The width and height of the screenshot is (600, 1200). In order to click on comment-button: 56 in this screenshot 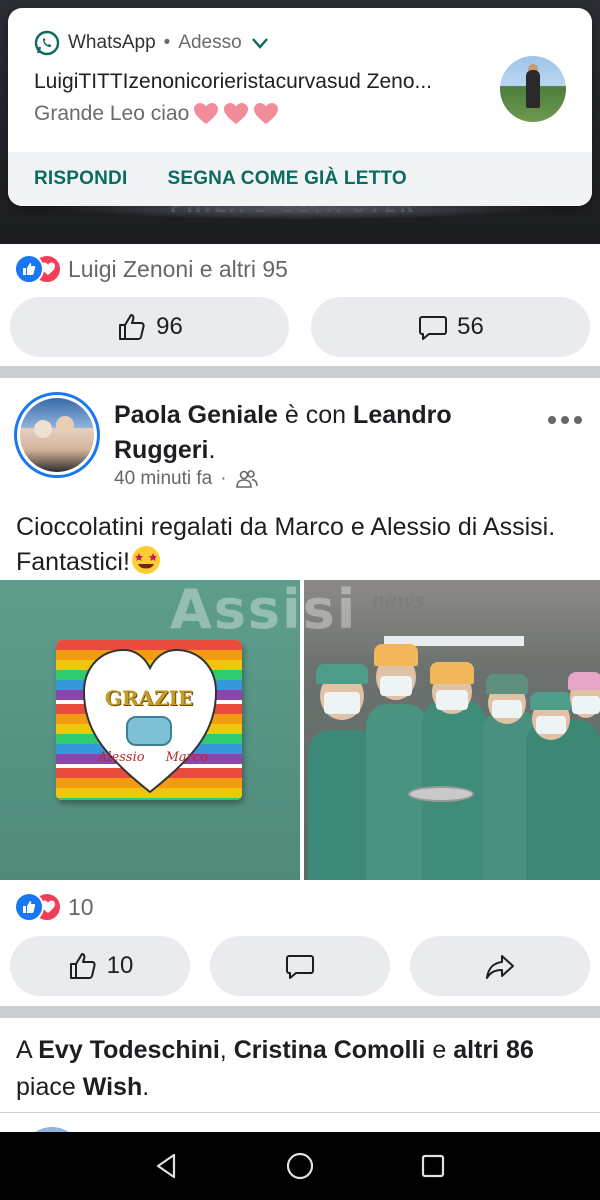, I will do `click(450, 327)`.